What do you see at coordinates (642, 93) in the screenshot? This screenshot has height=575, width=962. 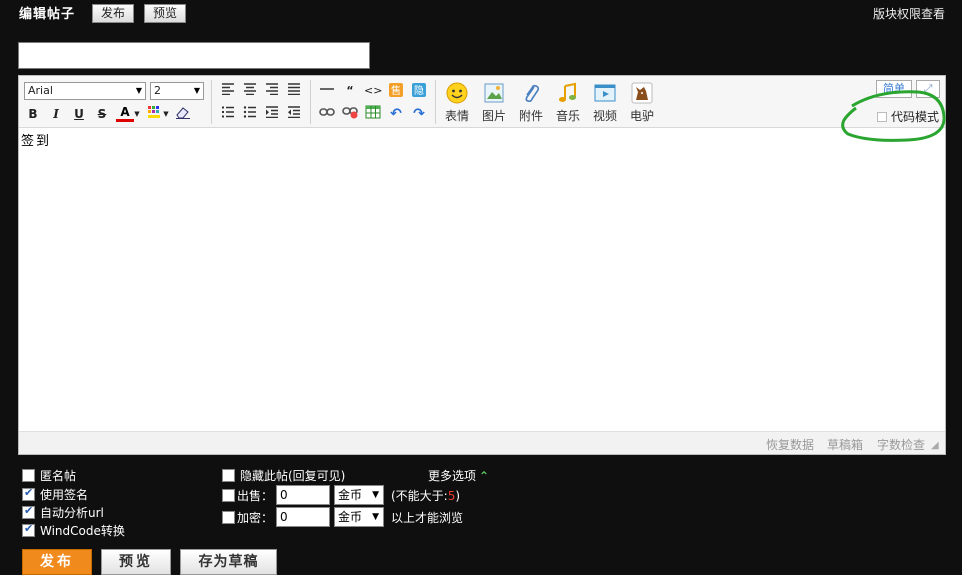 I see `donkey-icon` at bounding box center [642, 93].